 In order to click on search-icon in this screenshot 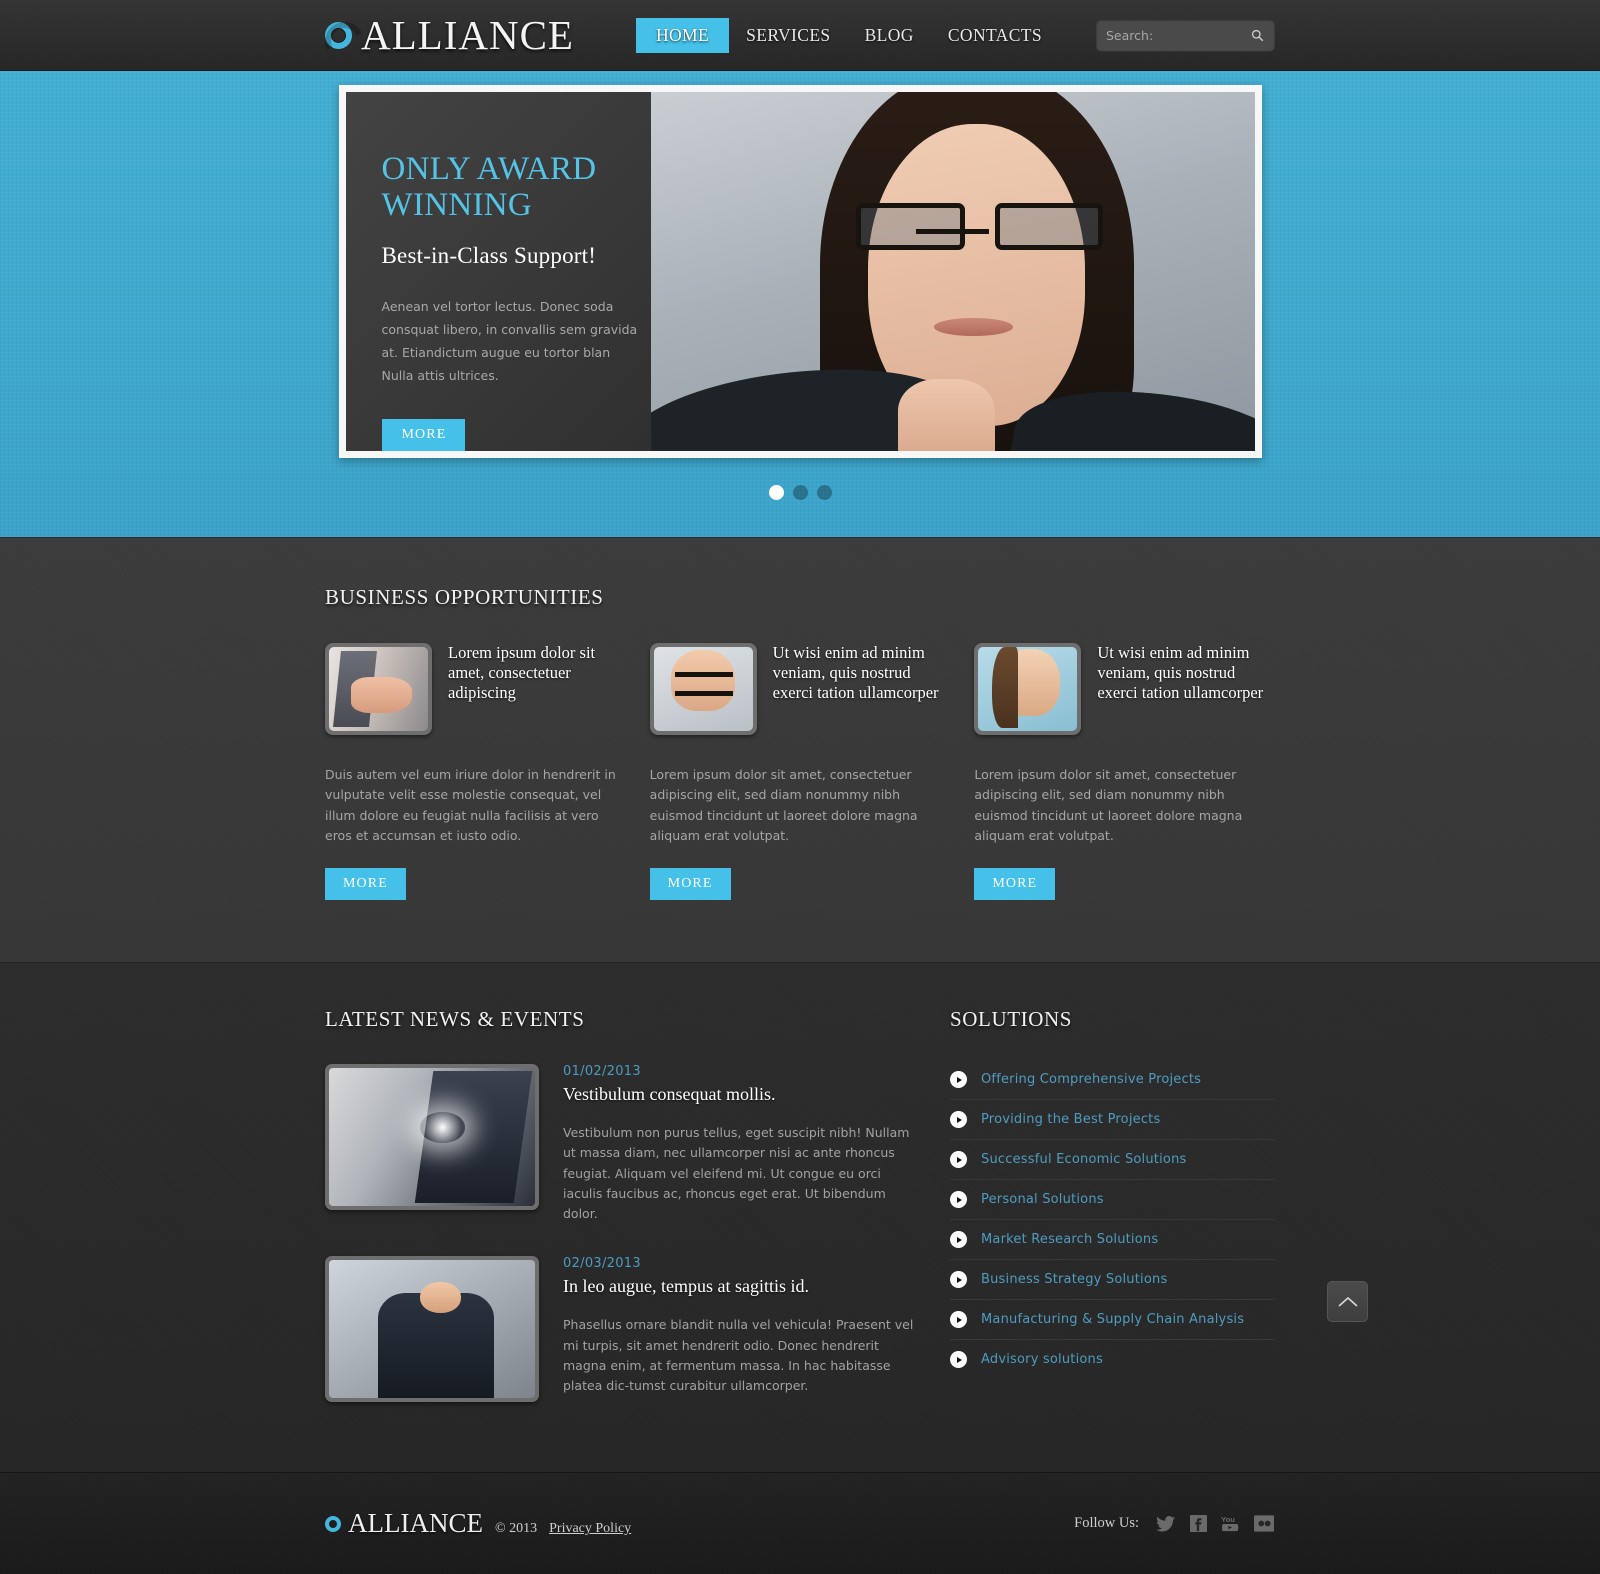, I will do `click(1257, 35)`.